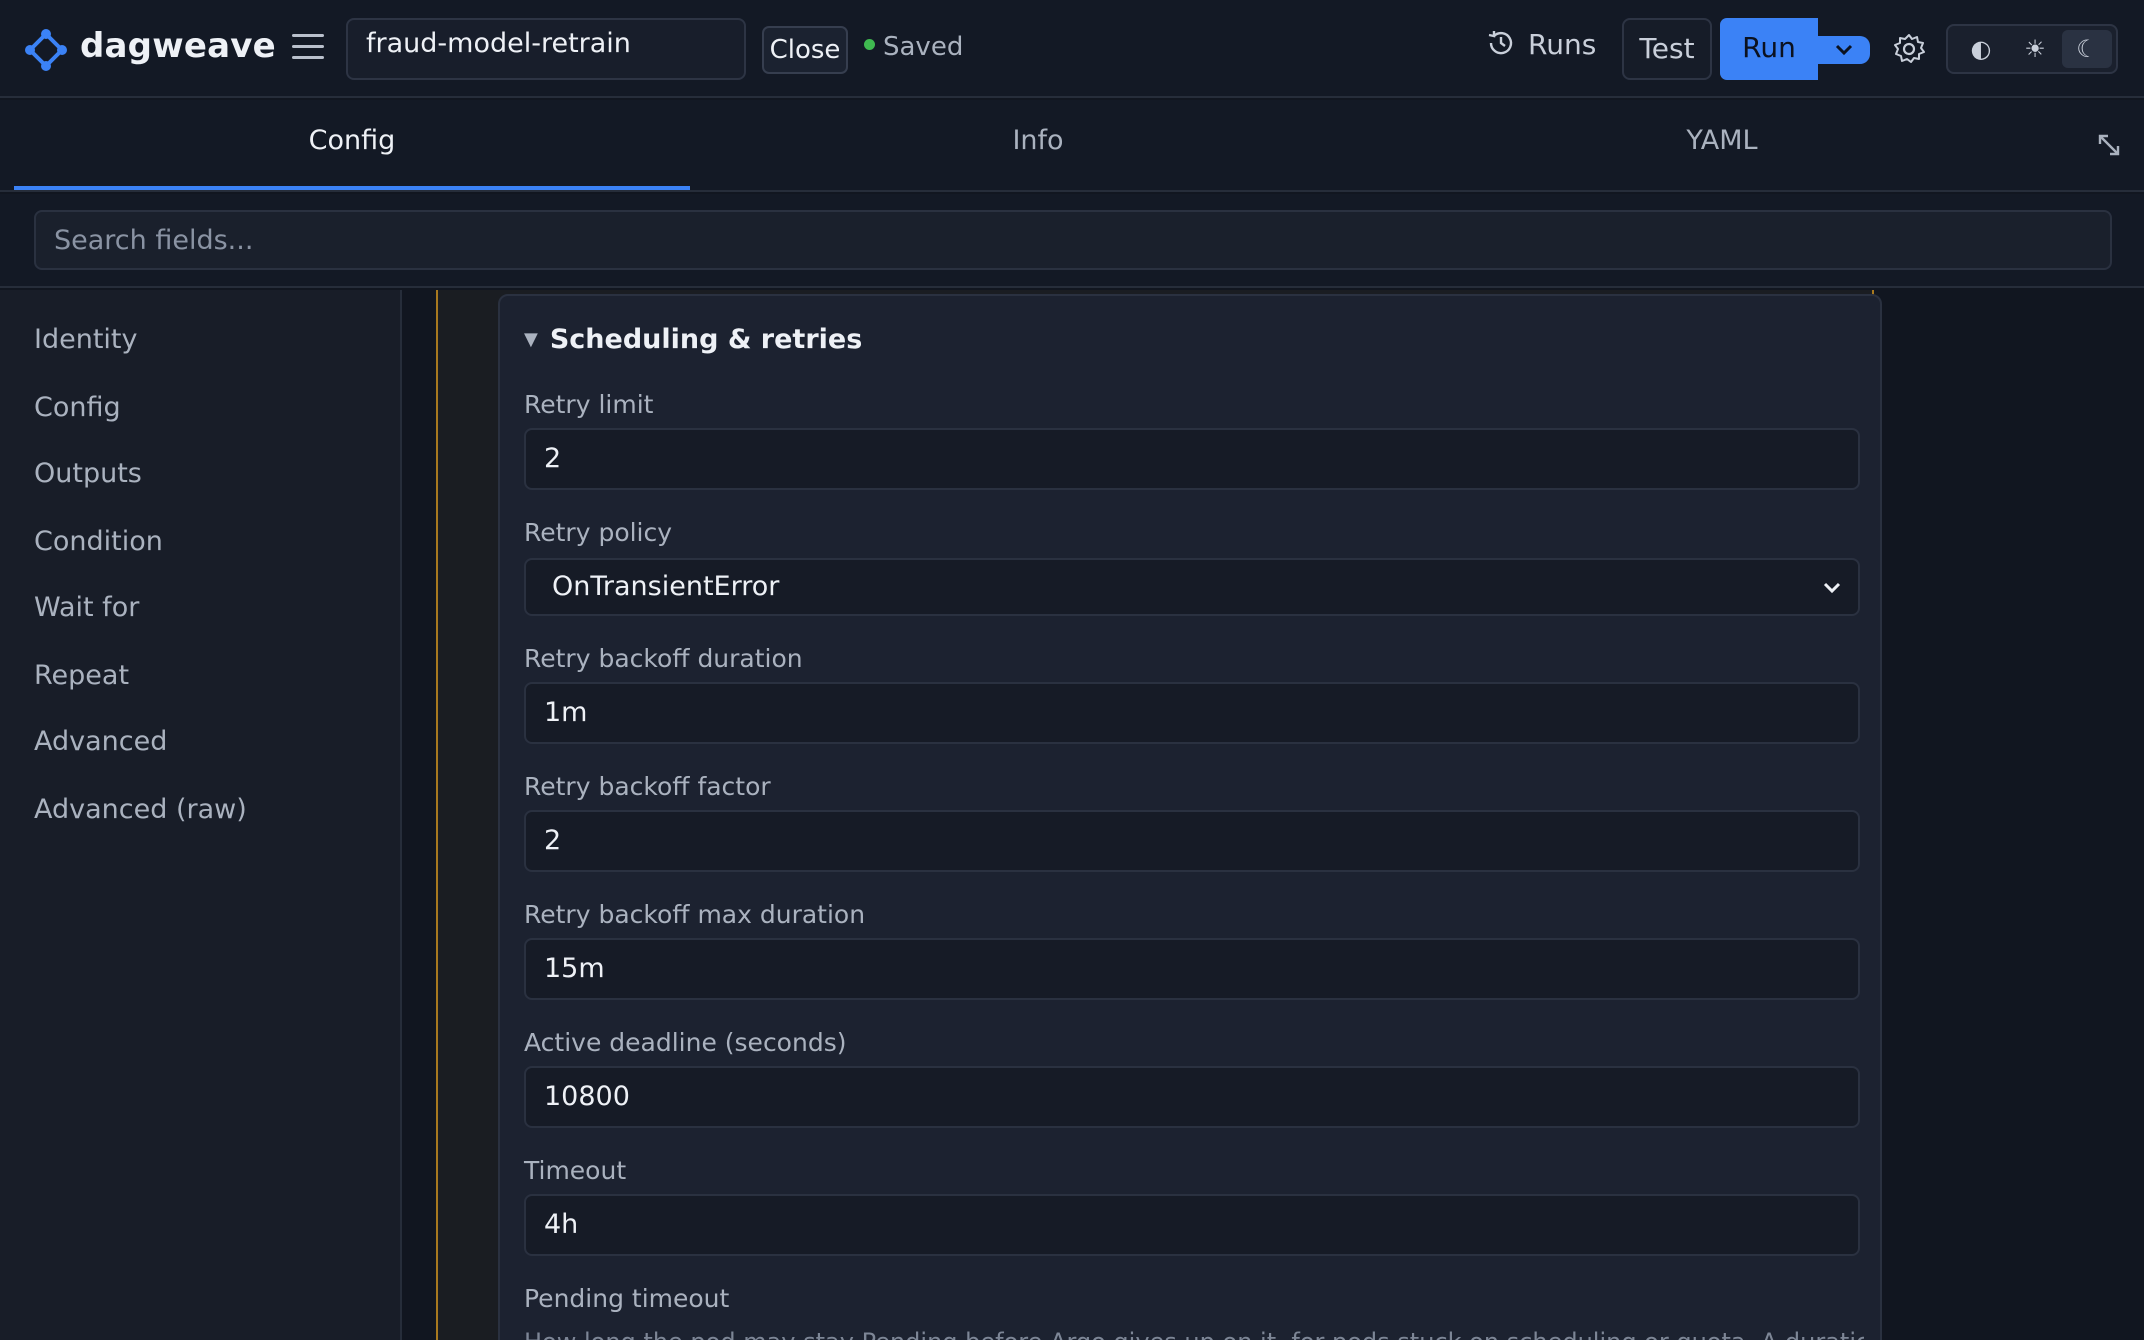  What do you see at coordinates (666, 586) in the screenshot?
I see `retry-policy-value: OnTransientError` at bounding box center [666, 586].